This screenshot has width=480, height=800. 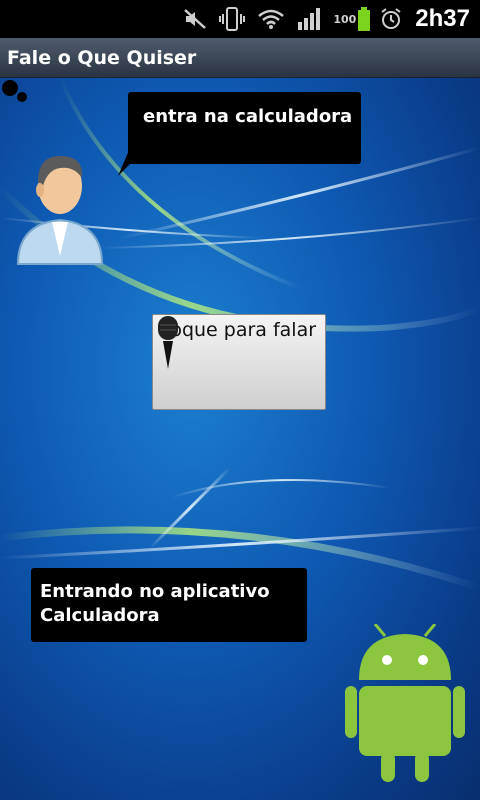 I want to click on bot-message-line-1: Entrando no aplicativo, so click(x=155, y=591).